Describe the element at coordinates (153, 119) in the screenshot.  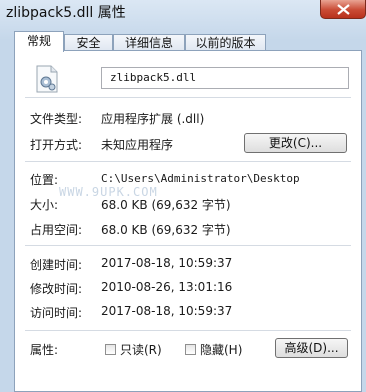
I see `file-type-value: 应用程序扩展 (.dll)` at that location.